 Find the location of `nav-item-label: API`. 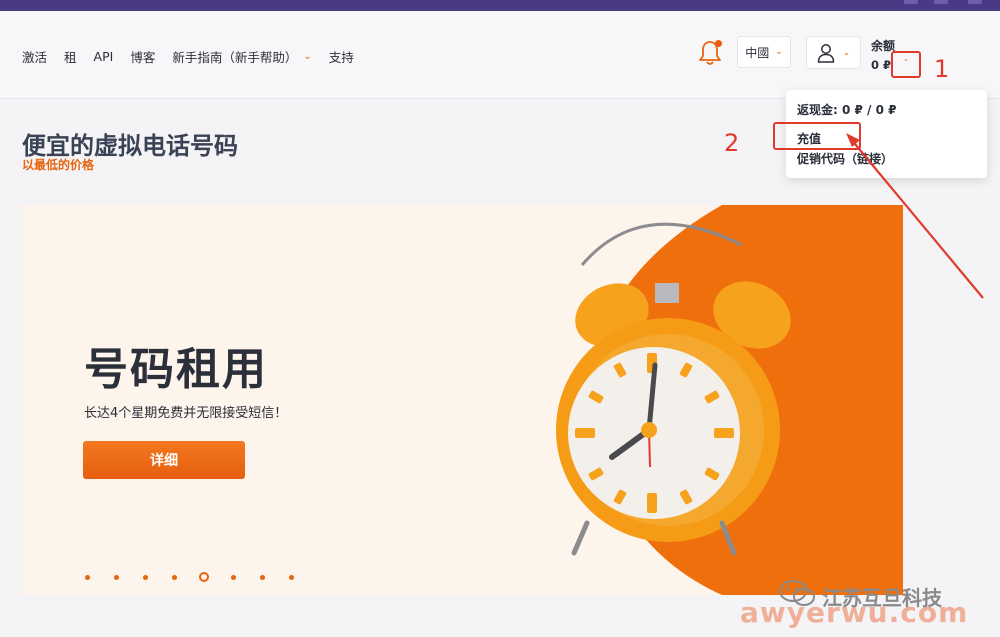

nav-item-label: API is located at coordinates (103, 56).